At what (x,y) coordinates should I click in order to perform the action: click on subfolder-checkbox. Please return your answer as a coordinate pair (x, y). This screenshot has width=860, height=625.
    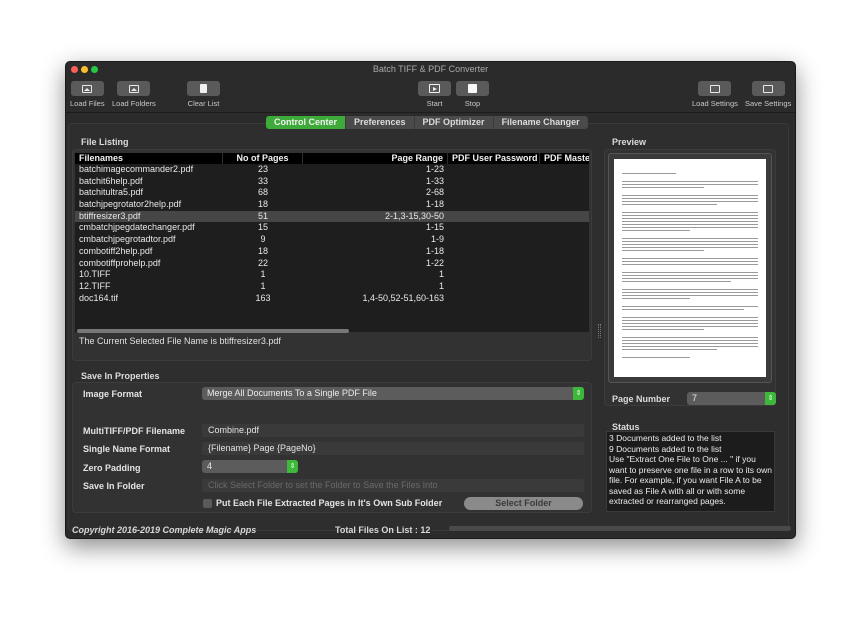
    Looking at the image, I should click on (207, 503).